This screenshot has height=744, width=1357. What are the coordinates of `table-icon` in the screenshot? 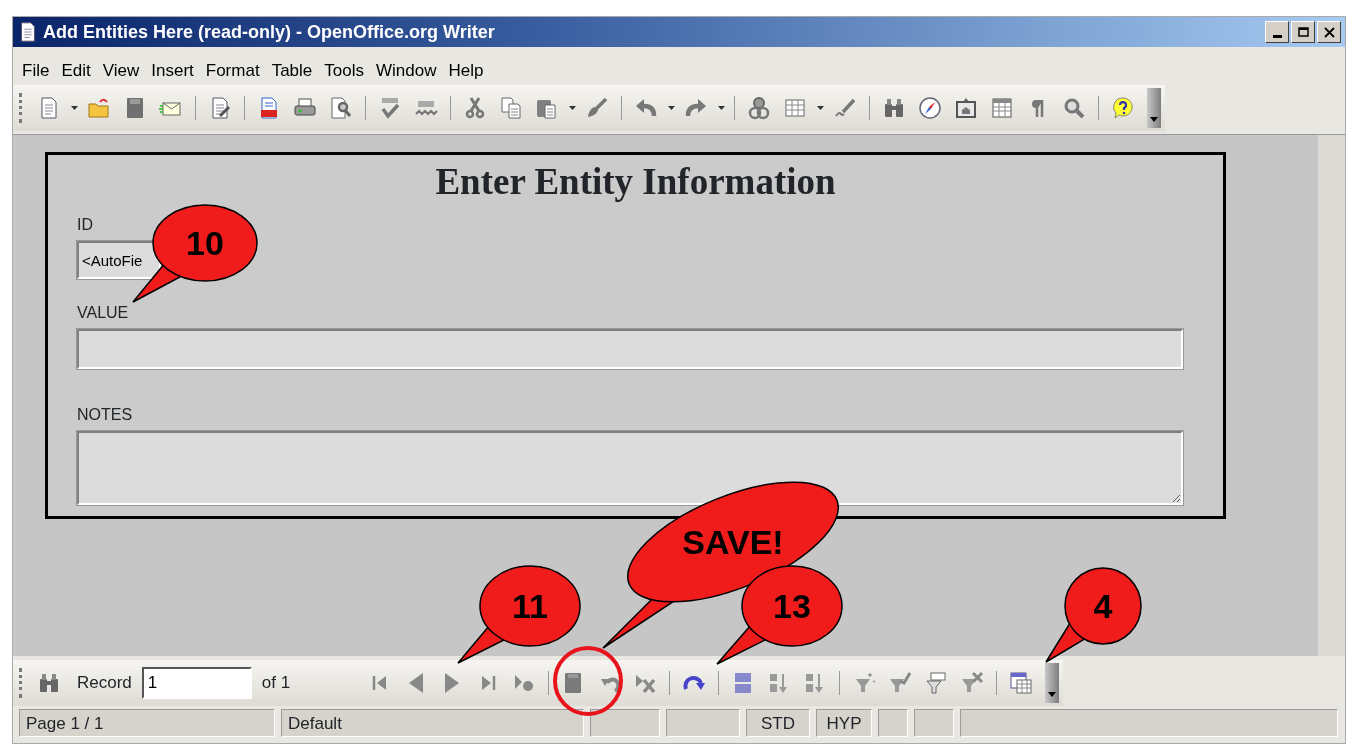 It's located at (795, 108).